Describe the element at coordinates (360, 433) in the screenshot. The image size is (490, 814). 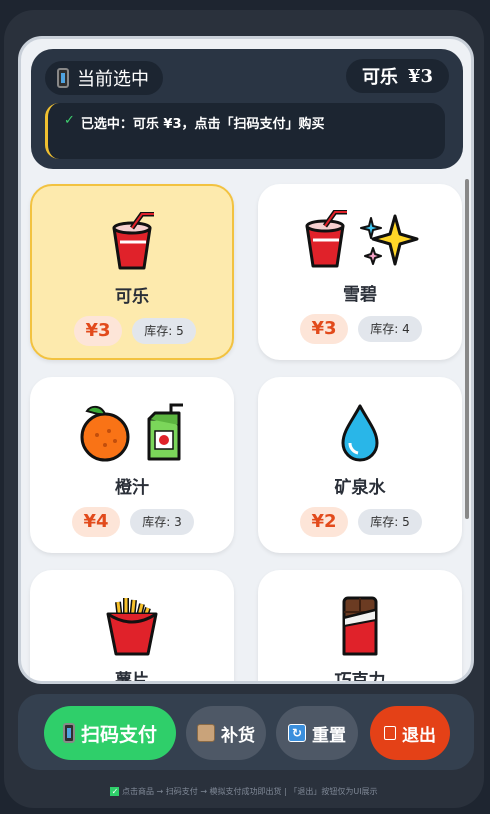
I see `droplet-icon` at that location.